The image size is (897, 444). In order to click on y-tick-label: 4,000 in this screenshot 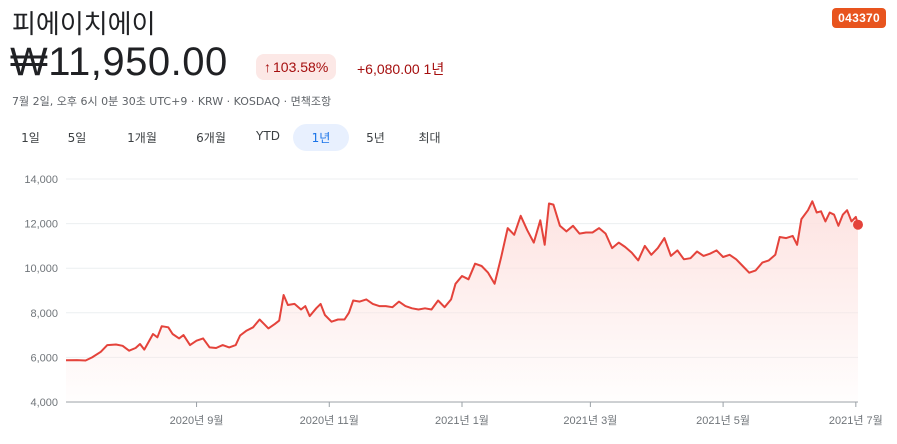, I will do `click(44, 403)`.